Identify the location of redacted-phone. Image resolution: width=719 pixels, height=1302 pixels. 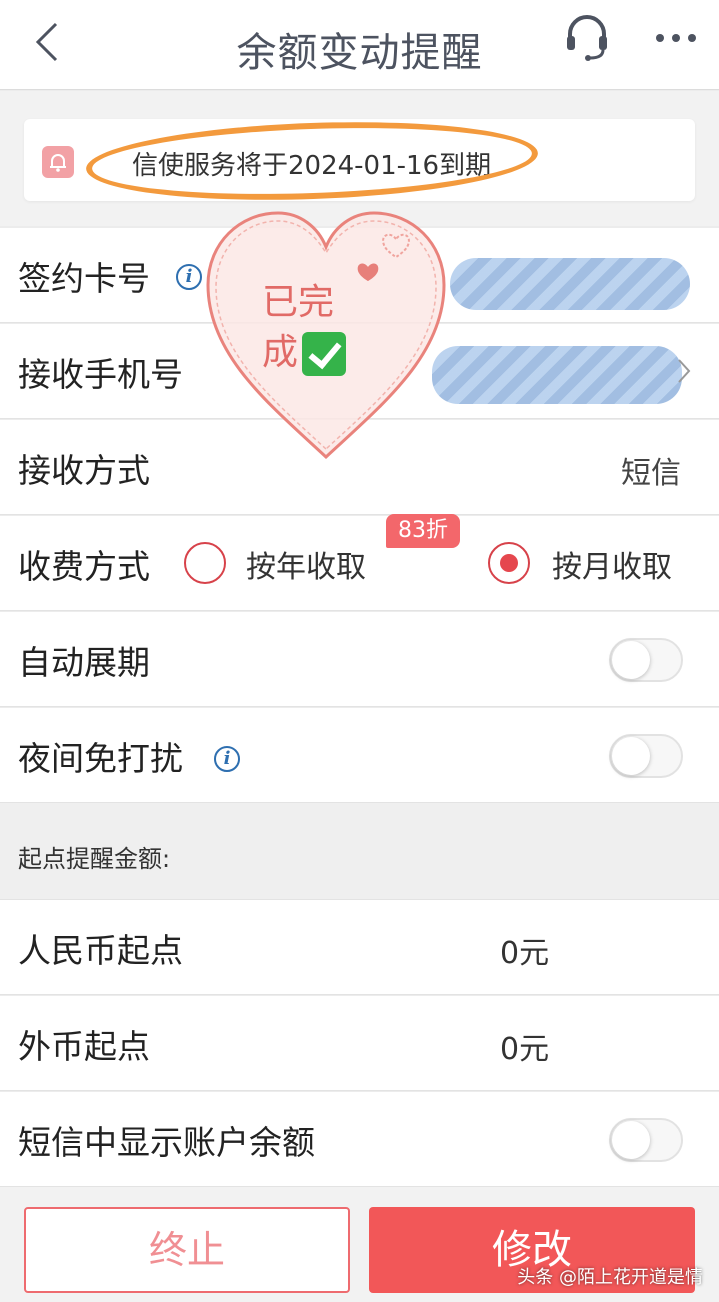
(557, 375).